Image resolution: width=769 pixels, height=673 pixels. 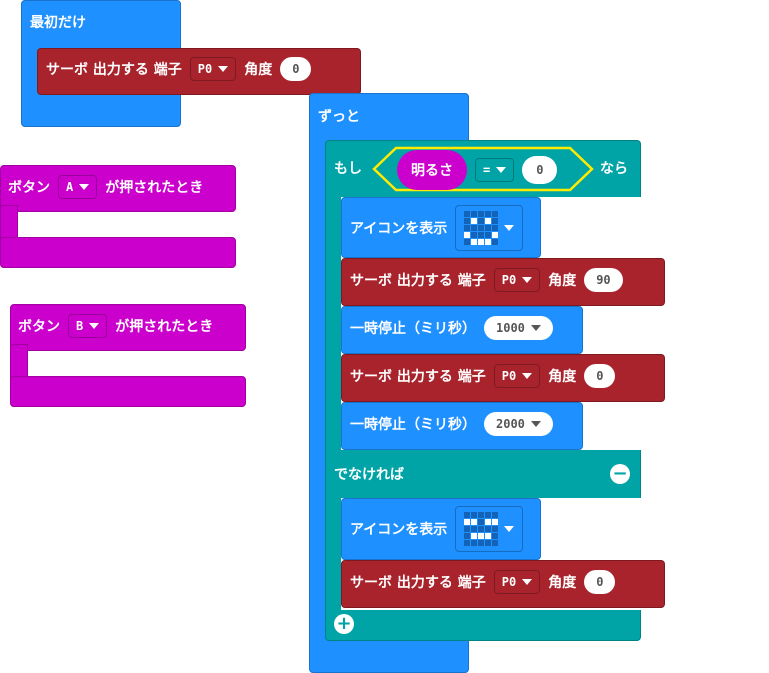 What do you see at coordinates (432, 170) in the screenshot?
I see `light-level-reporter: 明るさ` at bounding box center [432, 170].